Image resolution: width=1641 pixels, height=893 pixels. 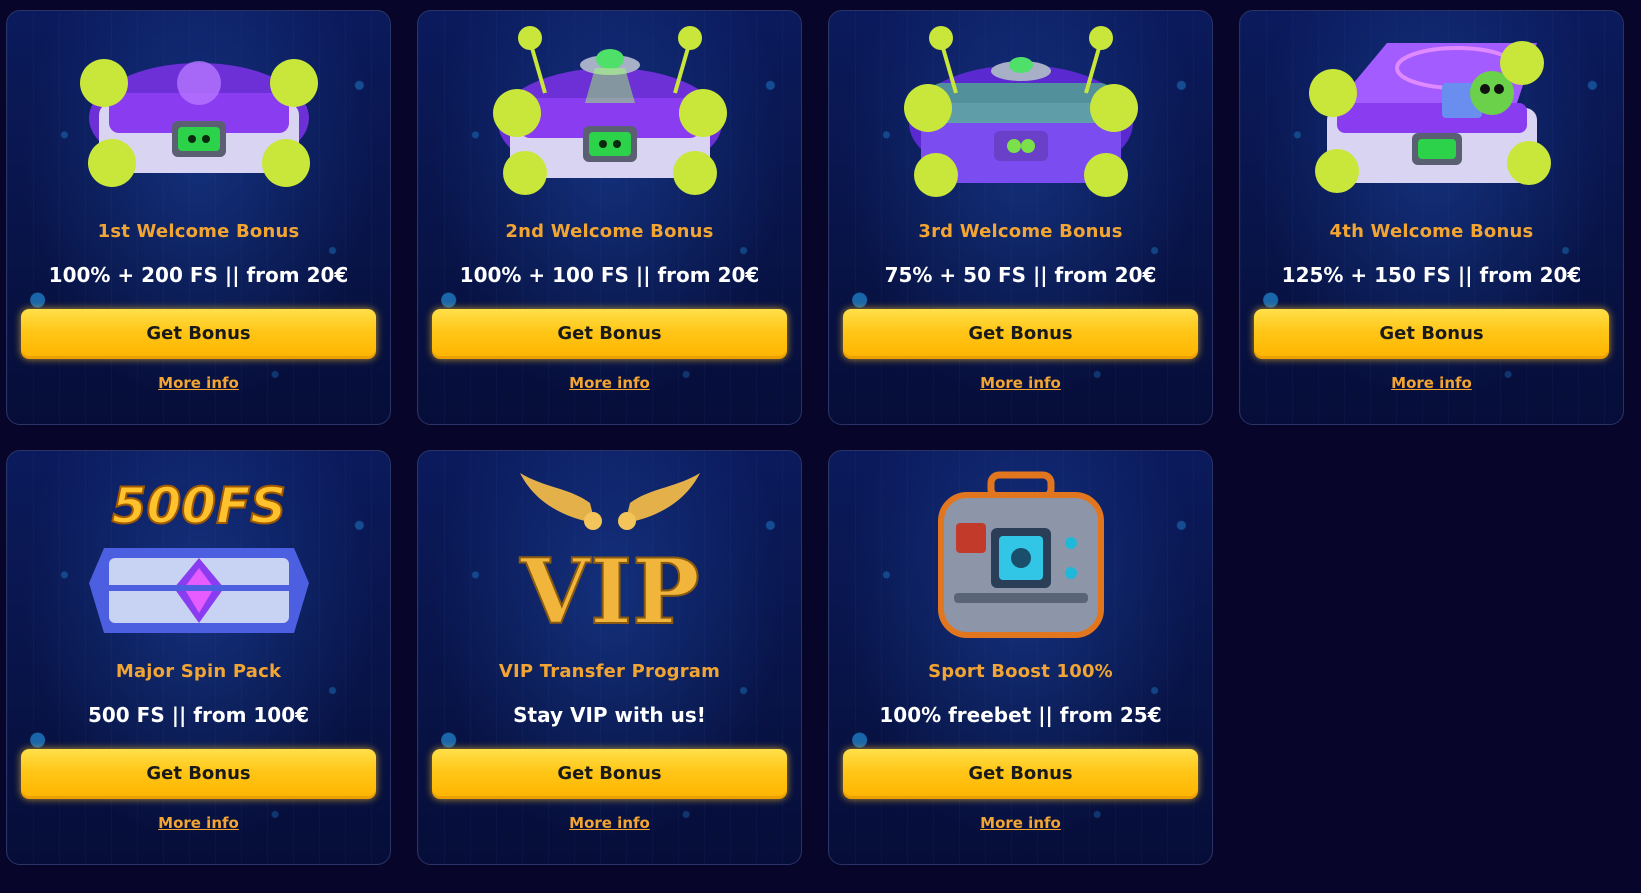 I want to click on bonus-title: Major Spin Pack, so click(x=198, y=671).